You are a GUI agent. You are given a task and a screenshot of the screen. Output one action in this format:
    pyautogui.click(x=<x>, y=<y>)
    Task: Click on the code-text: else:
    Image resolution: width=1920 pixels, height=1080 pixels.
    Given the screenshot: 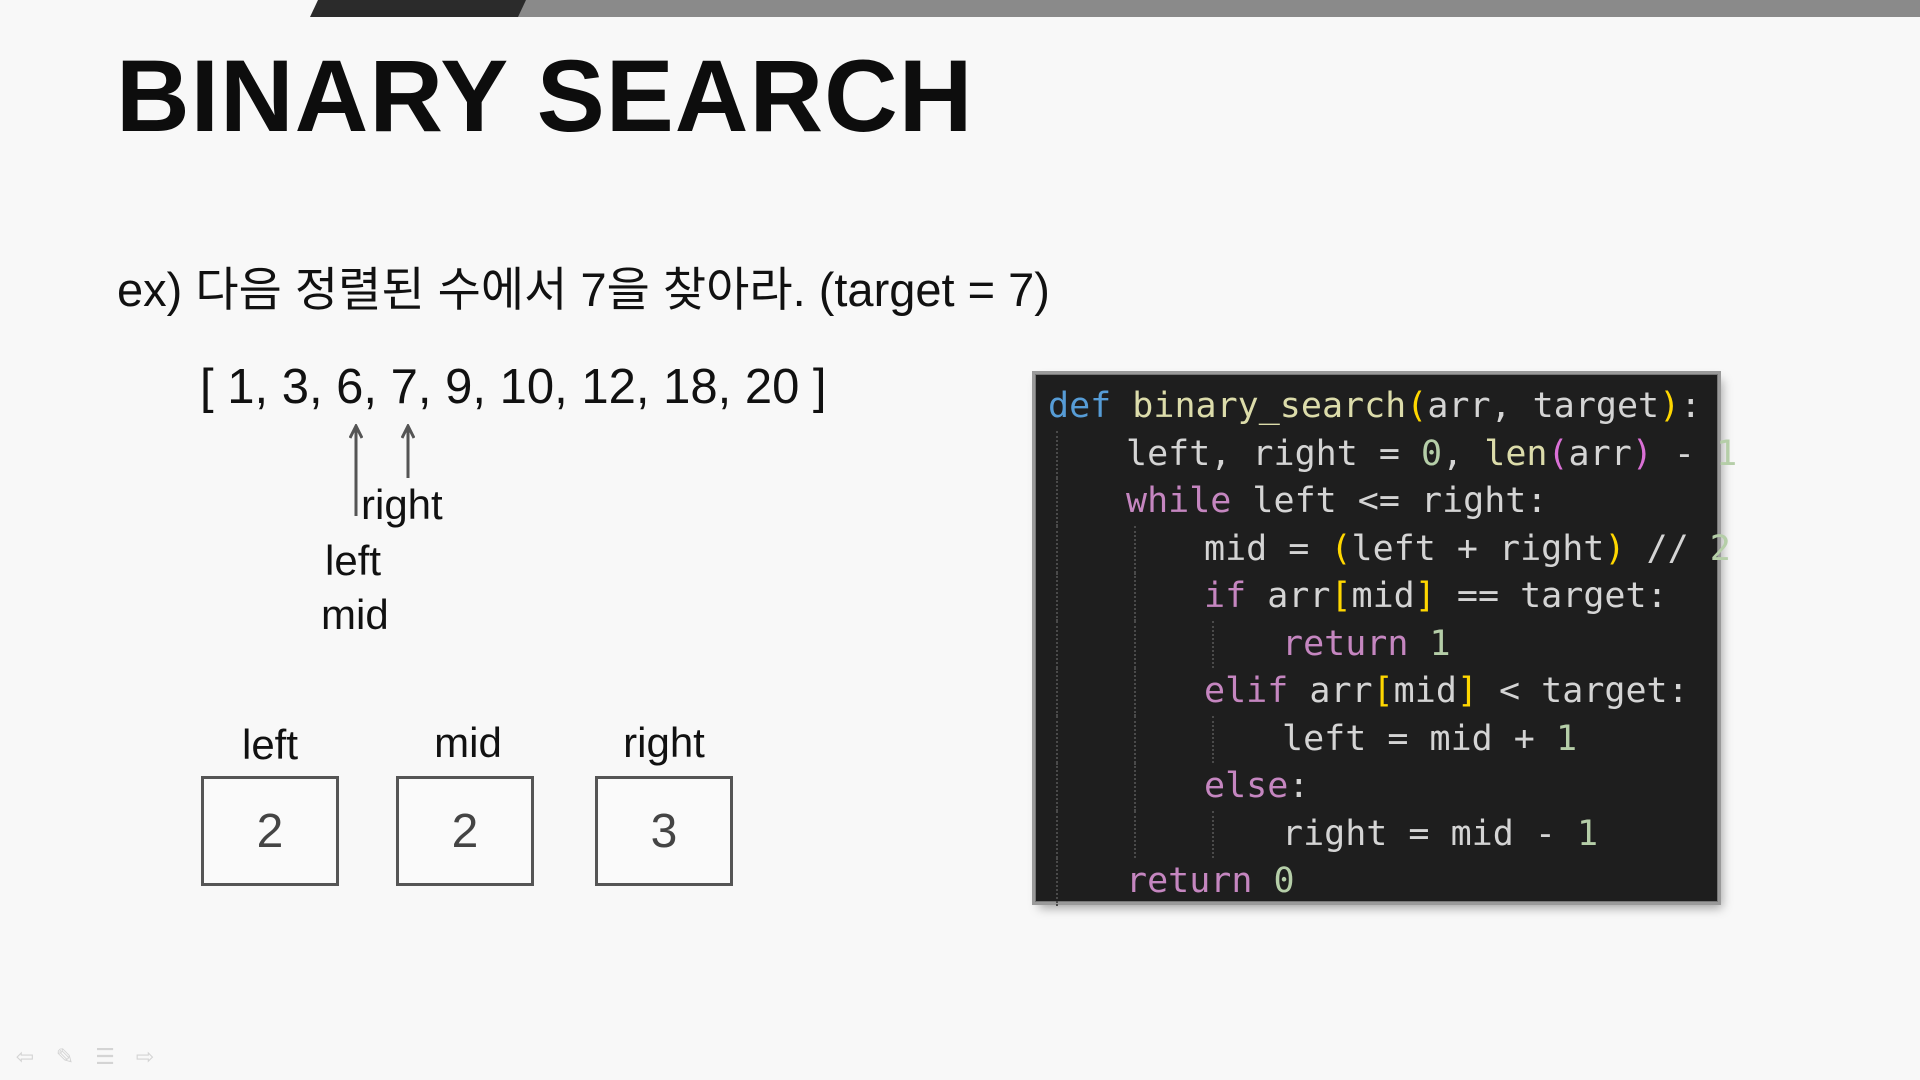 What is the action you would take?
    pyautogui.click(x=1256, y=787)
    